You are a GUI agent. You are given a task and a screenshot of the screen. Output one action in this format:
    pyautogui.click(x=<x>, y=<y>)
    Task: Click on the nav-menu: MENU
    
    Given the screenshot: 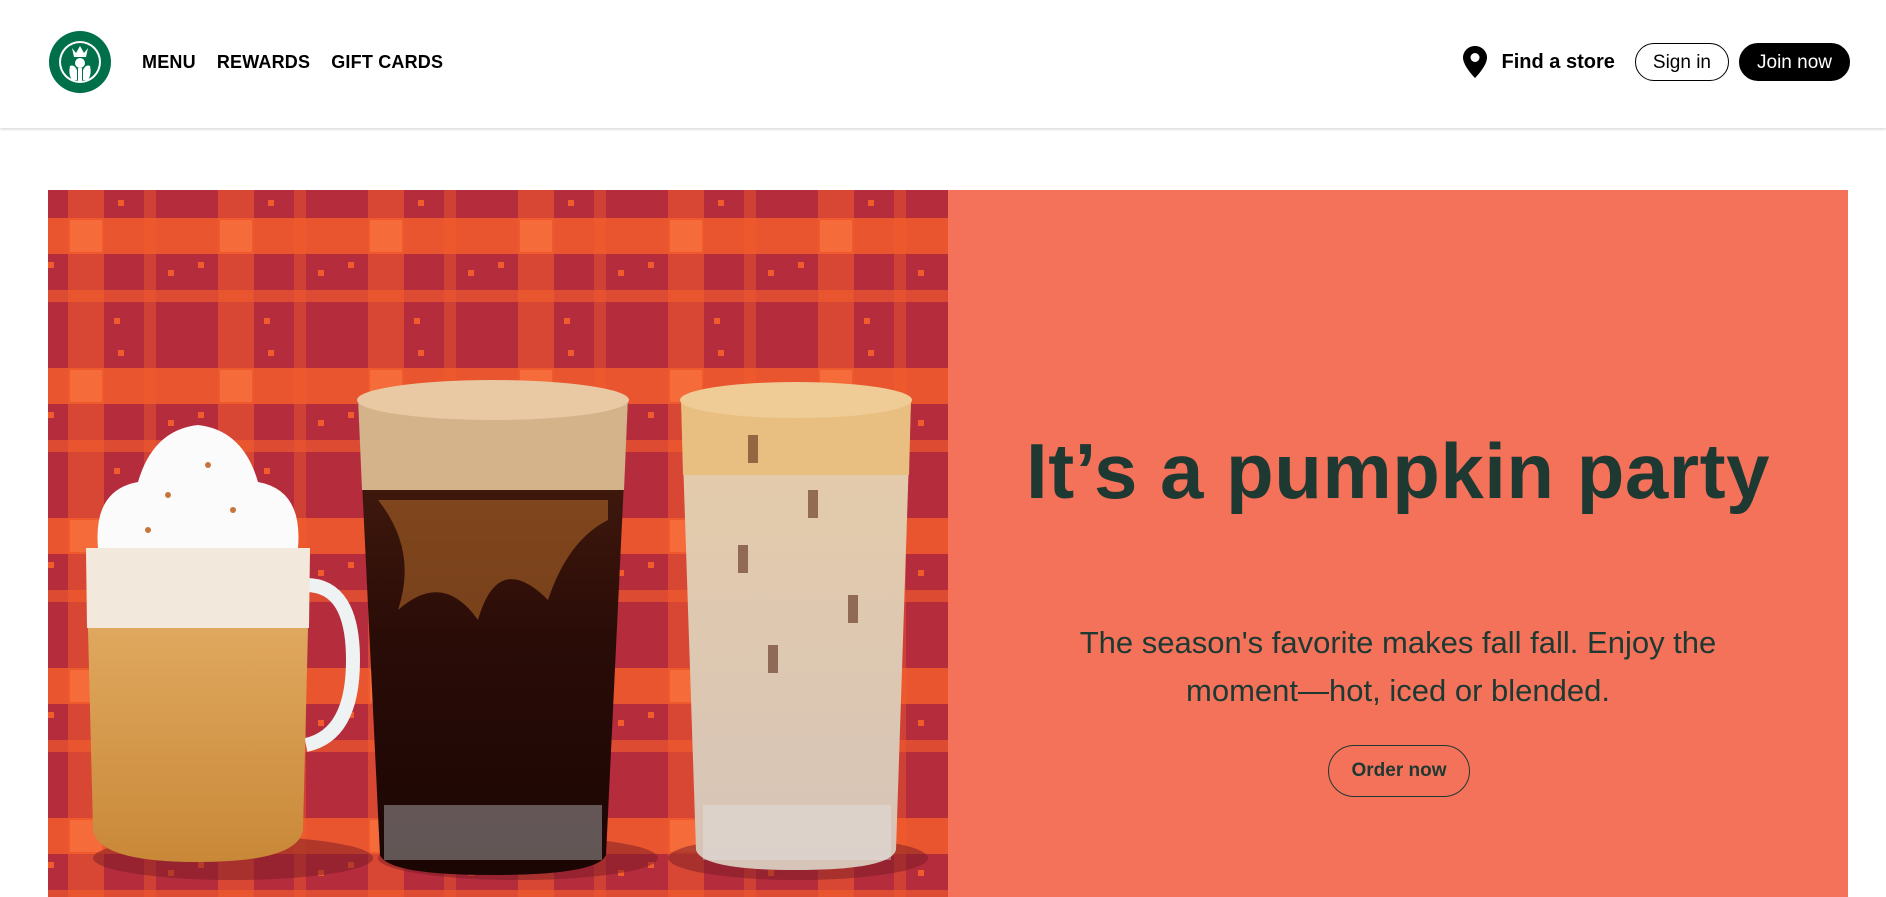 What is the action you would take?
    pyautogui.click(x=169, y=62)
    